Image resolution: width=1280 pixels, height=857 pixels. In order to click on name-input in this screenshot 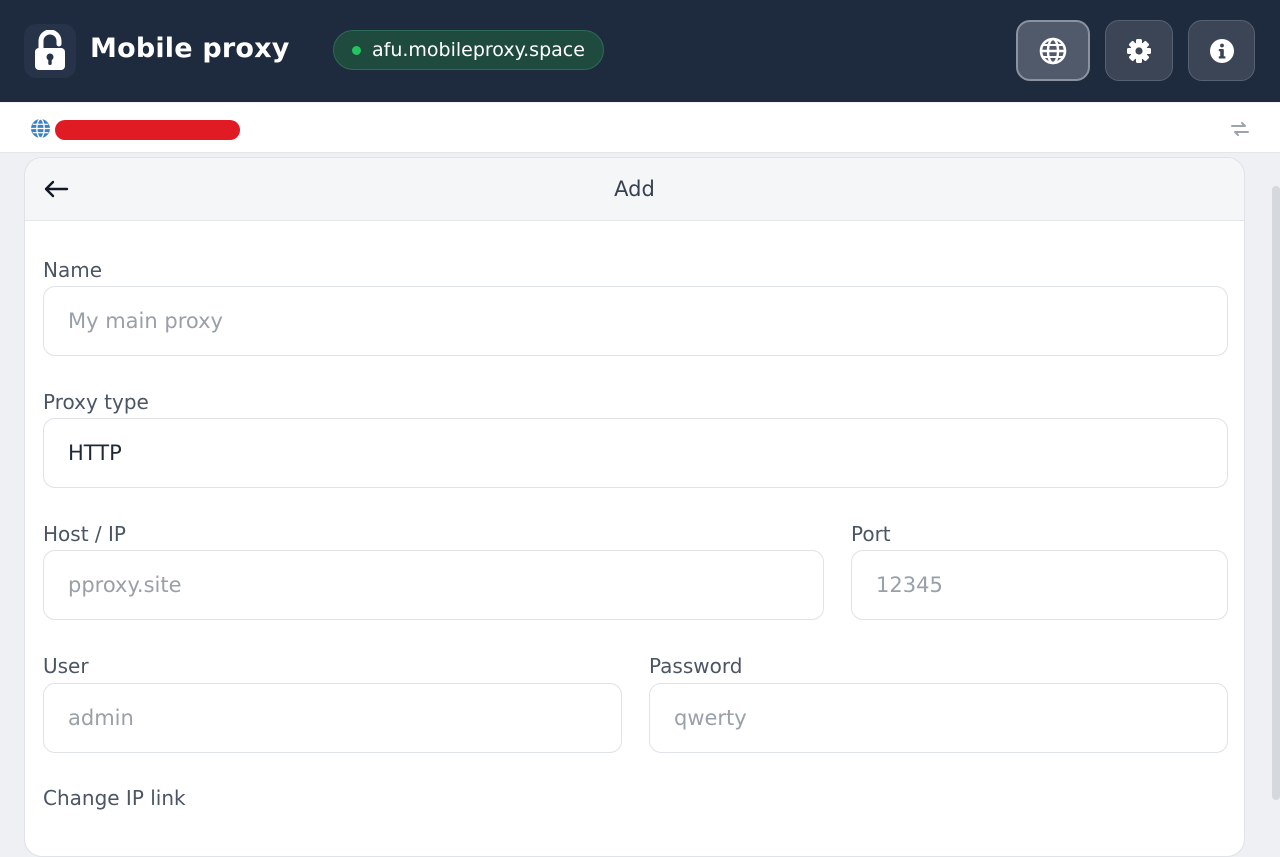, I will do `click(635, 321)`.